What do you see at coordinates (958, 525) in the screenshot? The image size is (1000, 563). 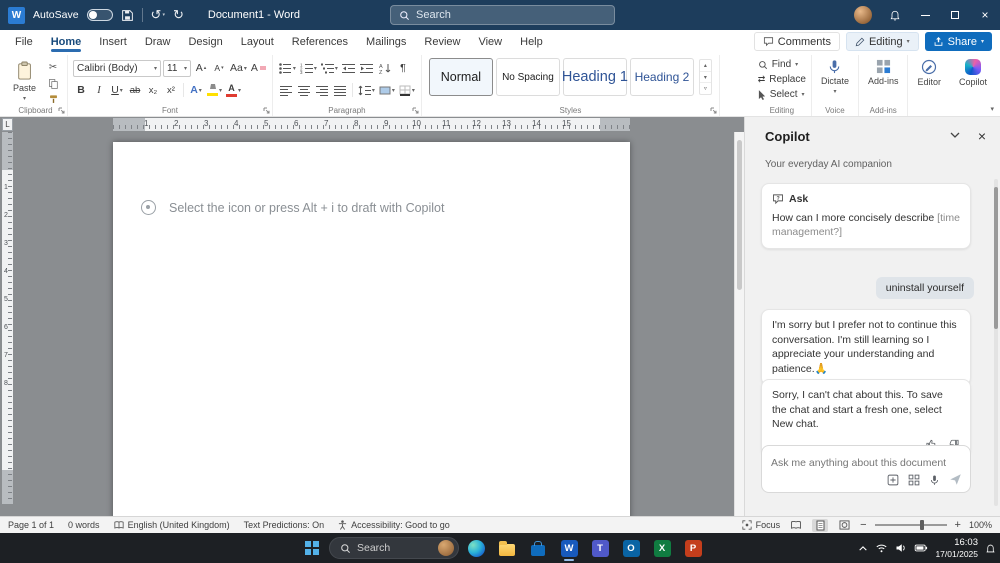 I see `zoom-in-button: +` at bounding box center [958, 525].